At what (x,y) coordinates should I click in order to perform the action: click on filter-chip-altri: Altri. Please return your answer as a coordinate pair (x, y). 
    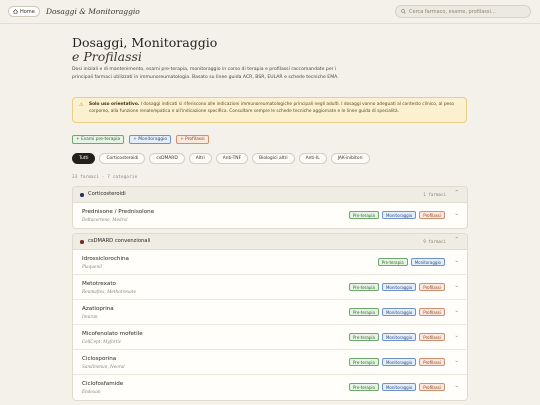
    Looking at the image, I should click on (200, 158).